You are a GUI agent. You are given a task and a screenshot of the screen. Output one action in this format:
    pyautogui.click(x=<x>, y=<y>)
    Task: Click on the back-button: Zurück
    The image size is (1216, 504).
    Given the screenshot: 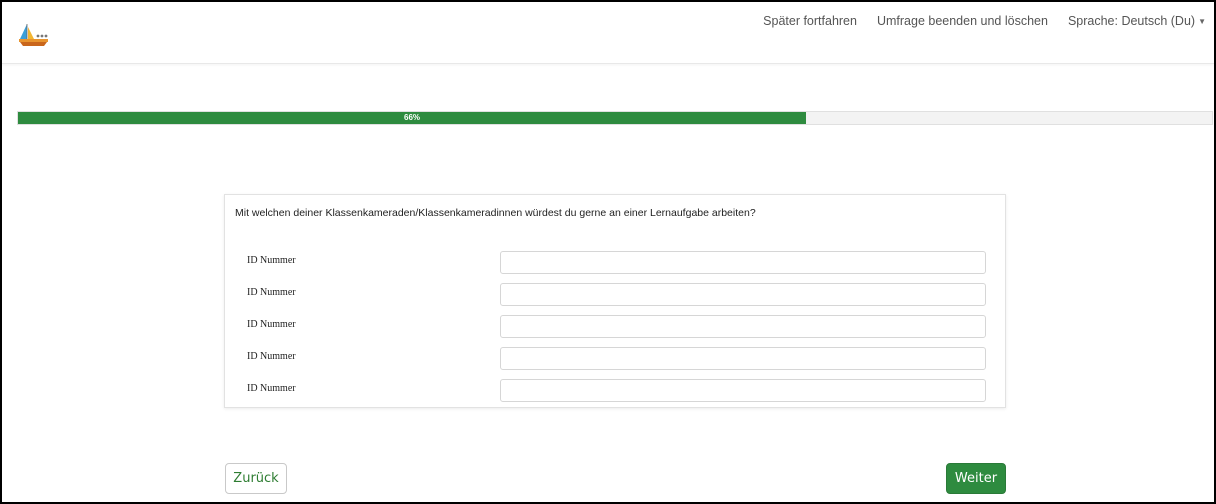 What is the action you would take?
    pyautogui.click(x=256, y=478)
    